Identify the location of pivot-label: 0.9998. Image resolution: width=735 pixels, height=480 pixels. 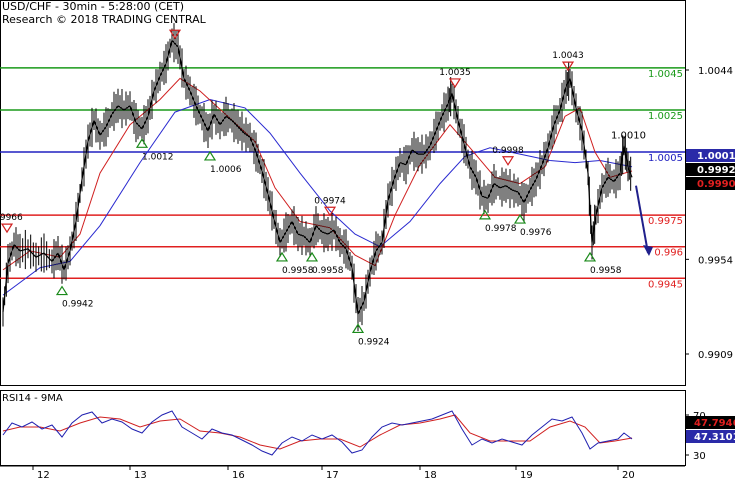
(508, 151).